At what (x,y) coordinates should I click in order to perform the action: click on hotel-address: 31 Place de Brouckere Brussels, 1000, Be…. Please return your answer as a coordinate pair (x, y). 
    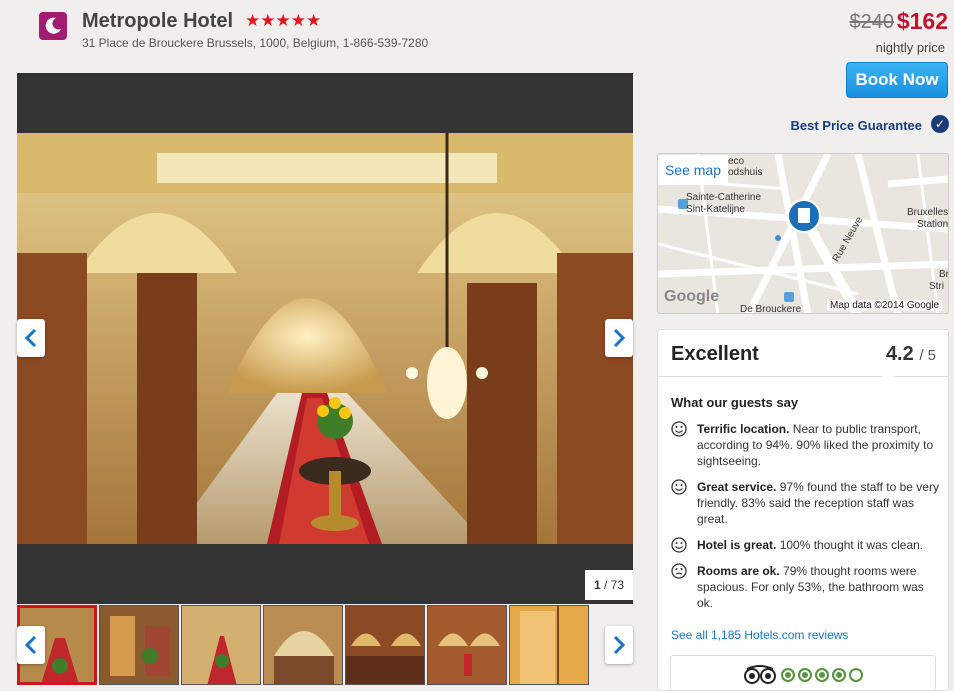
    Looking at the image, I should click on (255, 43).